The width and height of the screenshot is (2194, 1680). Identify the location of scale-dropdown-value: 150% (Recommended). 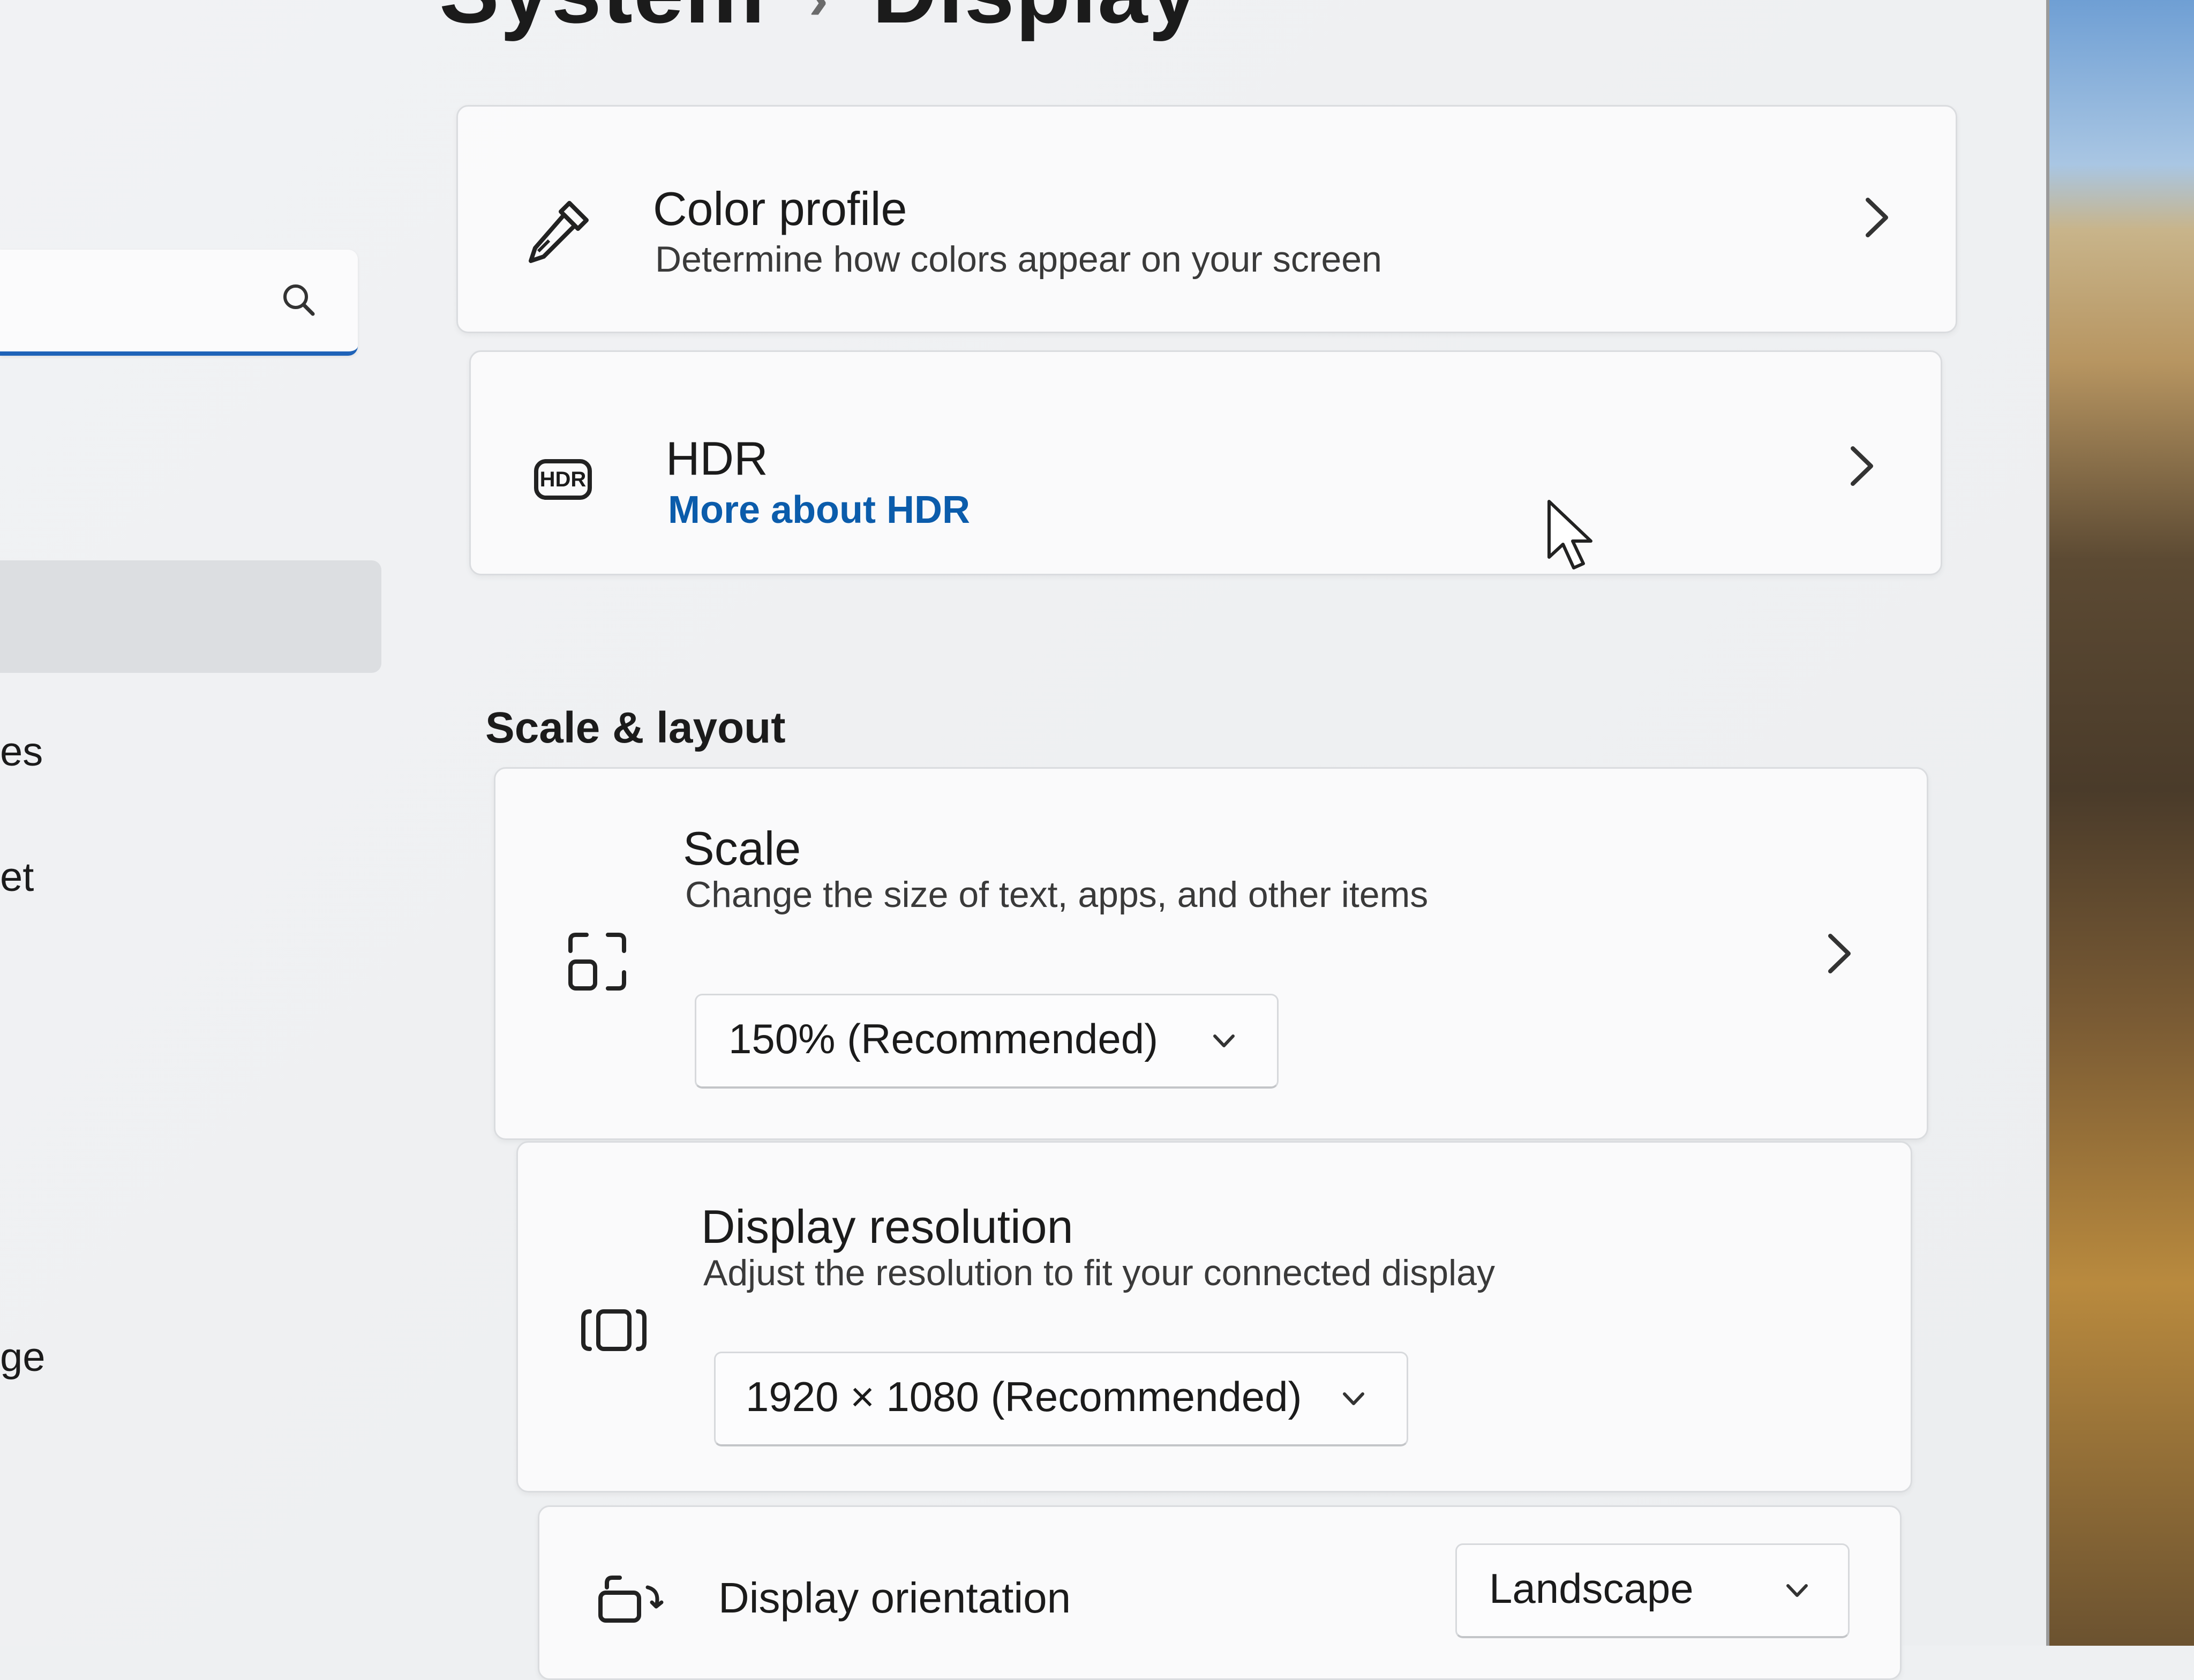
(943, 1038).